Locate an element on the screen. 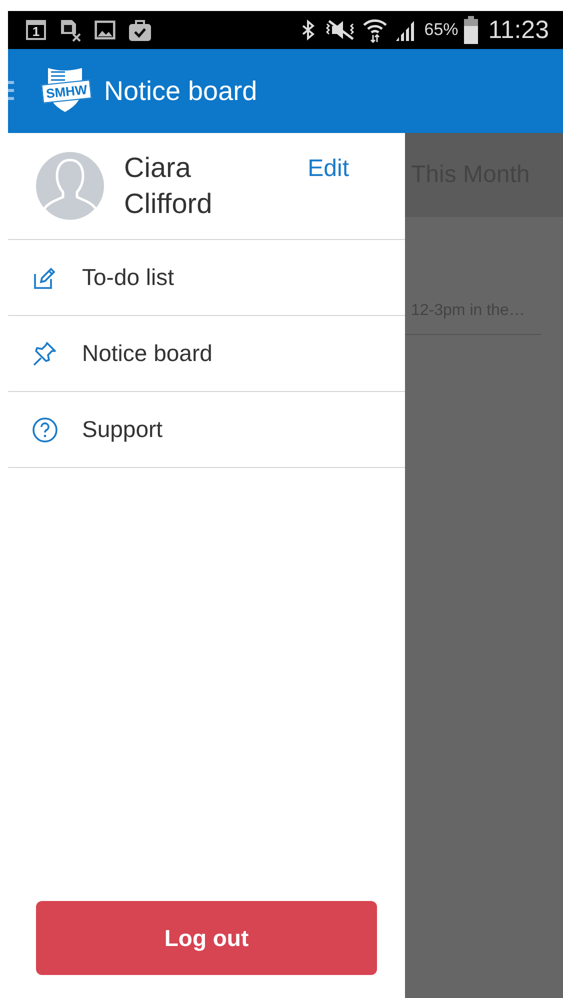 The height and width of the screenshot is (998, 563). image-icon is located at coordinates (105, 30).